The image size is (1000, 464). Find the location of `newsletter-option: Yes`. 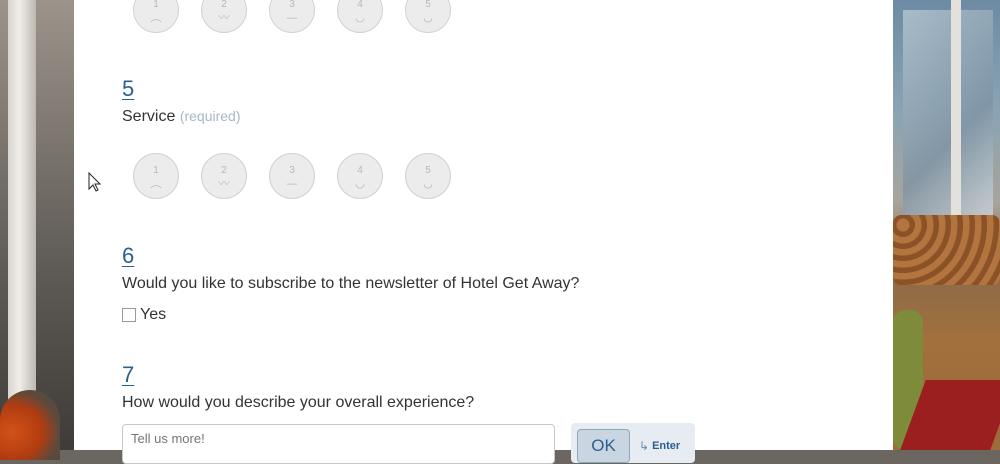

newsletter-option: Yes is located at coordinates (144, 315).